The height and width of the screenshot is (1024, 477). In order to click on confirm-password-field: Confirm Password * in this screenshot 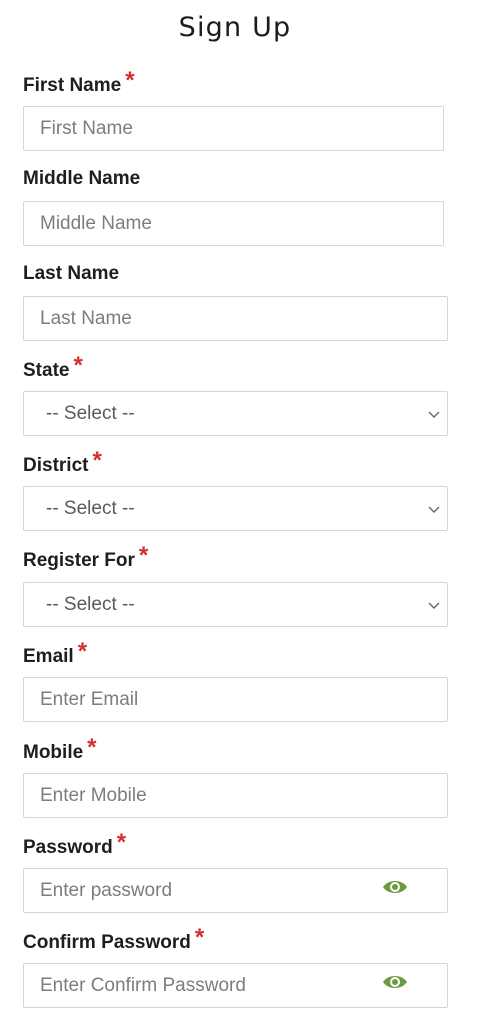, I will do `click(235, 967)`.